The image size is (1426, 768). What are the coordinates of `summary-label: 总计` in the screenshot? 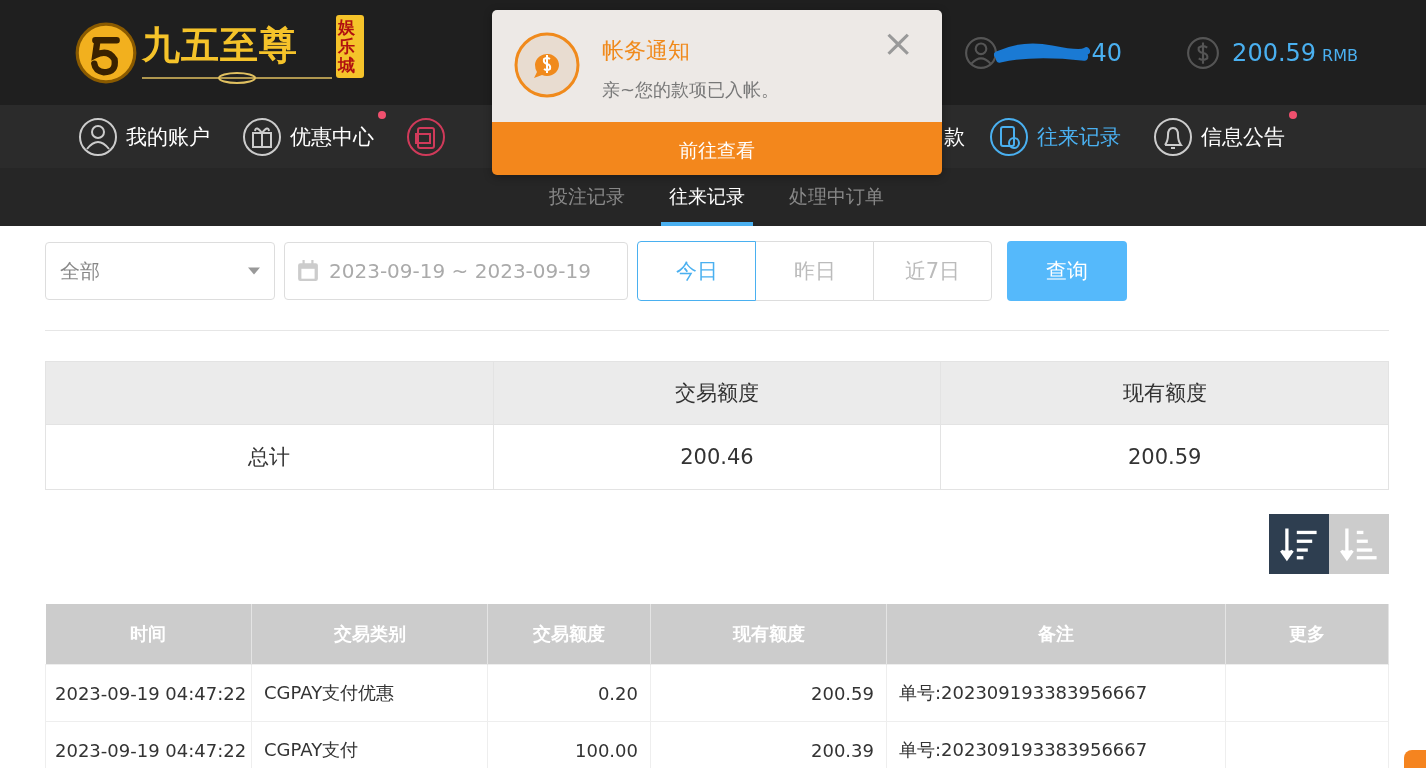 It's located at (269, 457).